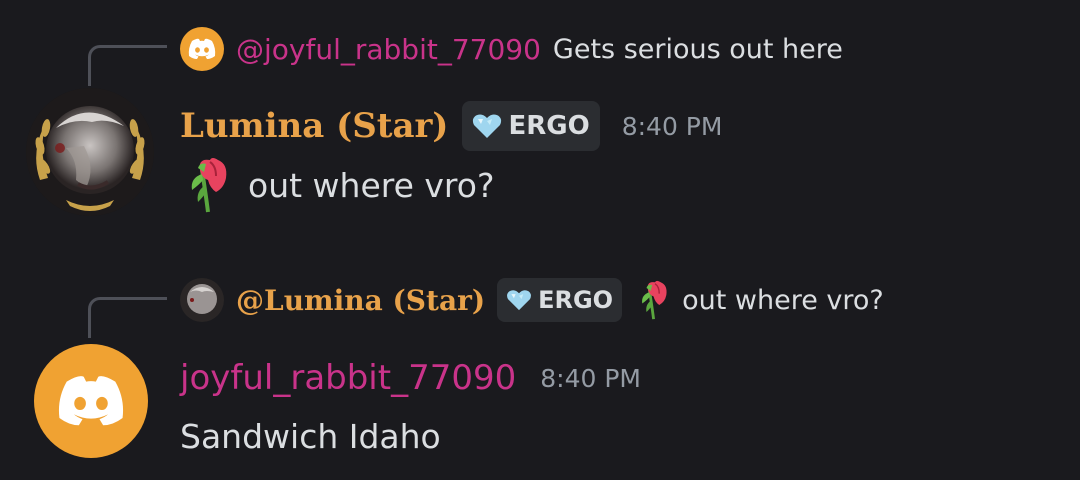 The height and width of the screenshot is (480, 1080). I want to click on reply-author: @Lumina (Star), so click(360, 300).